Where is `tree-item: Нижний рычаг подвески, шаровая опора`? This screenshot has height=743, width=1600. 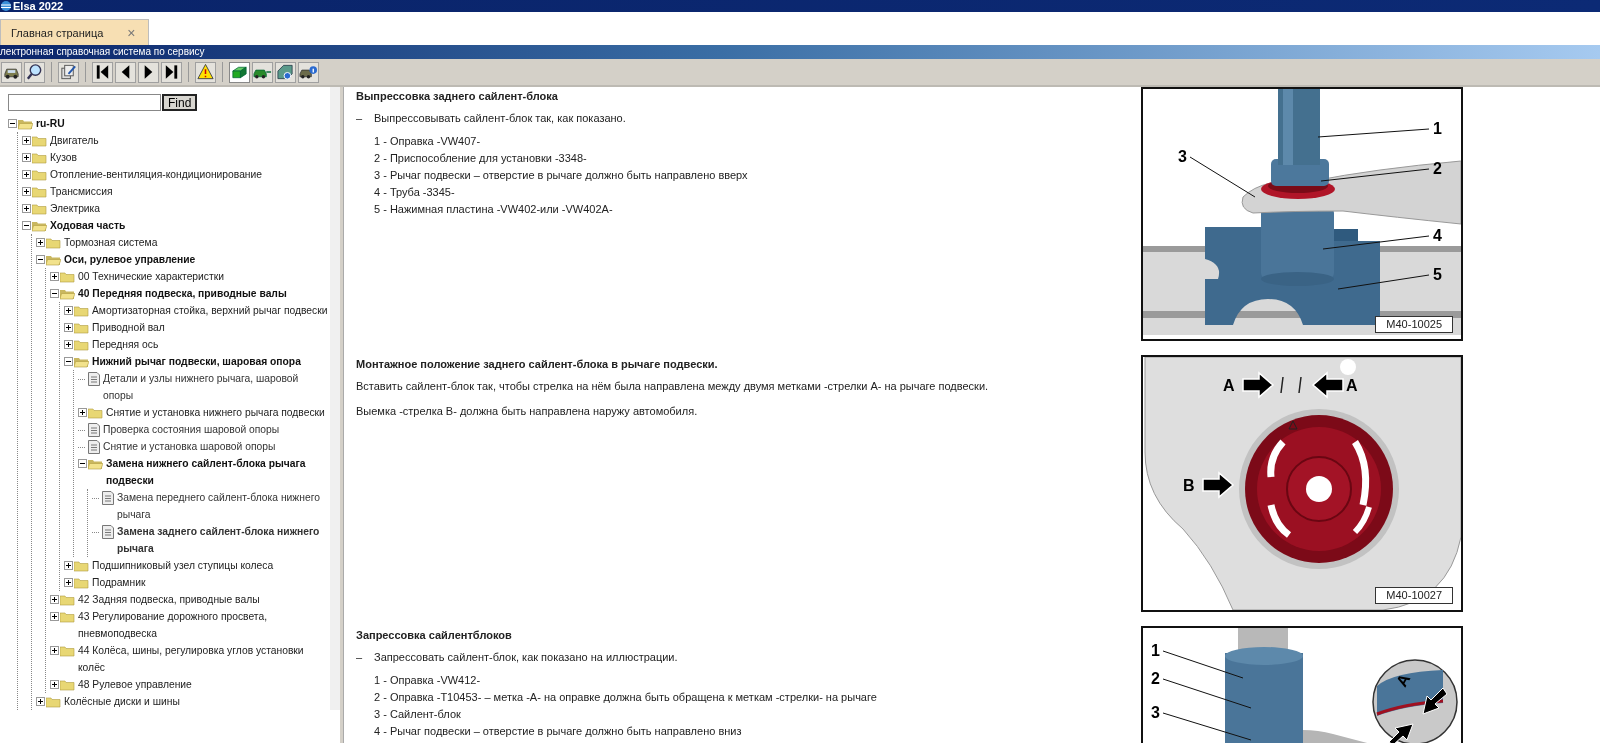 tree-item: Нижний рычаг подвески, шаровая опора is located at coordinates (196, 361).